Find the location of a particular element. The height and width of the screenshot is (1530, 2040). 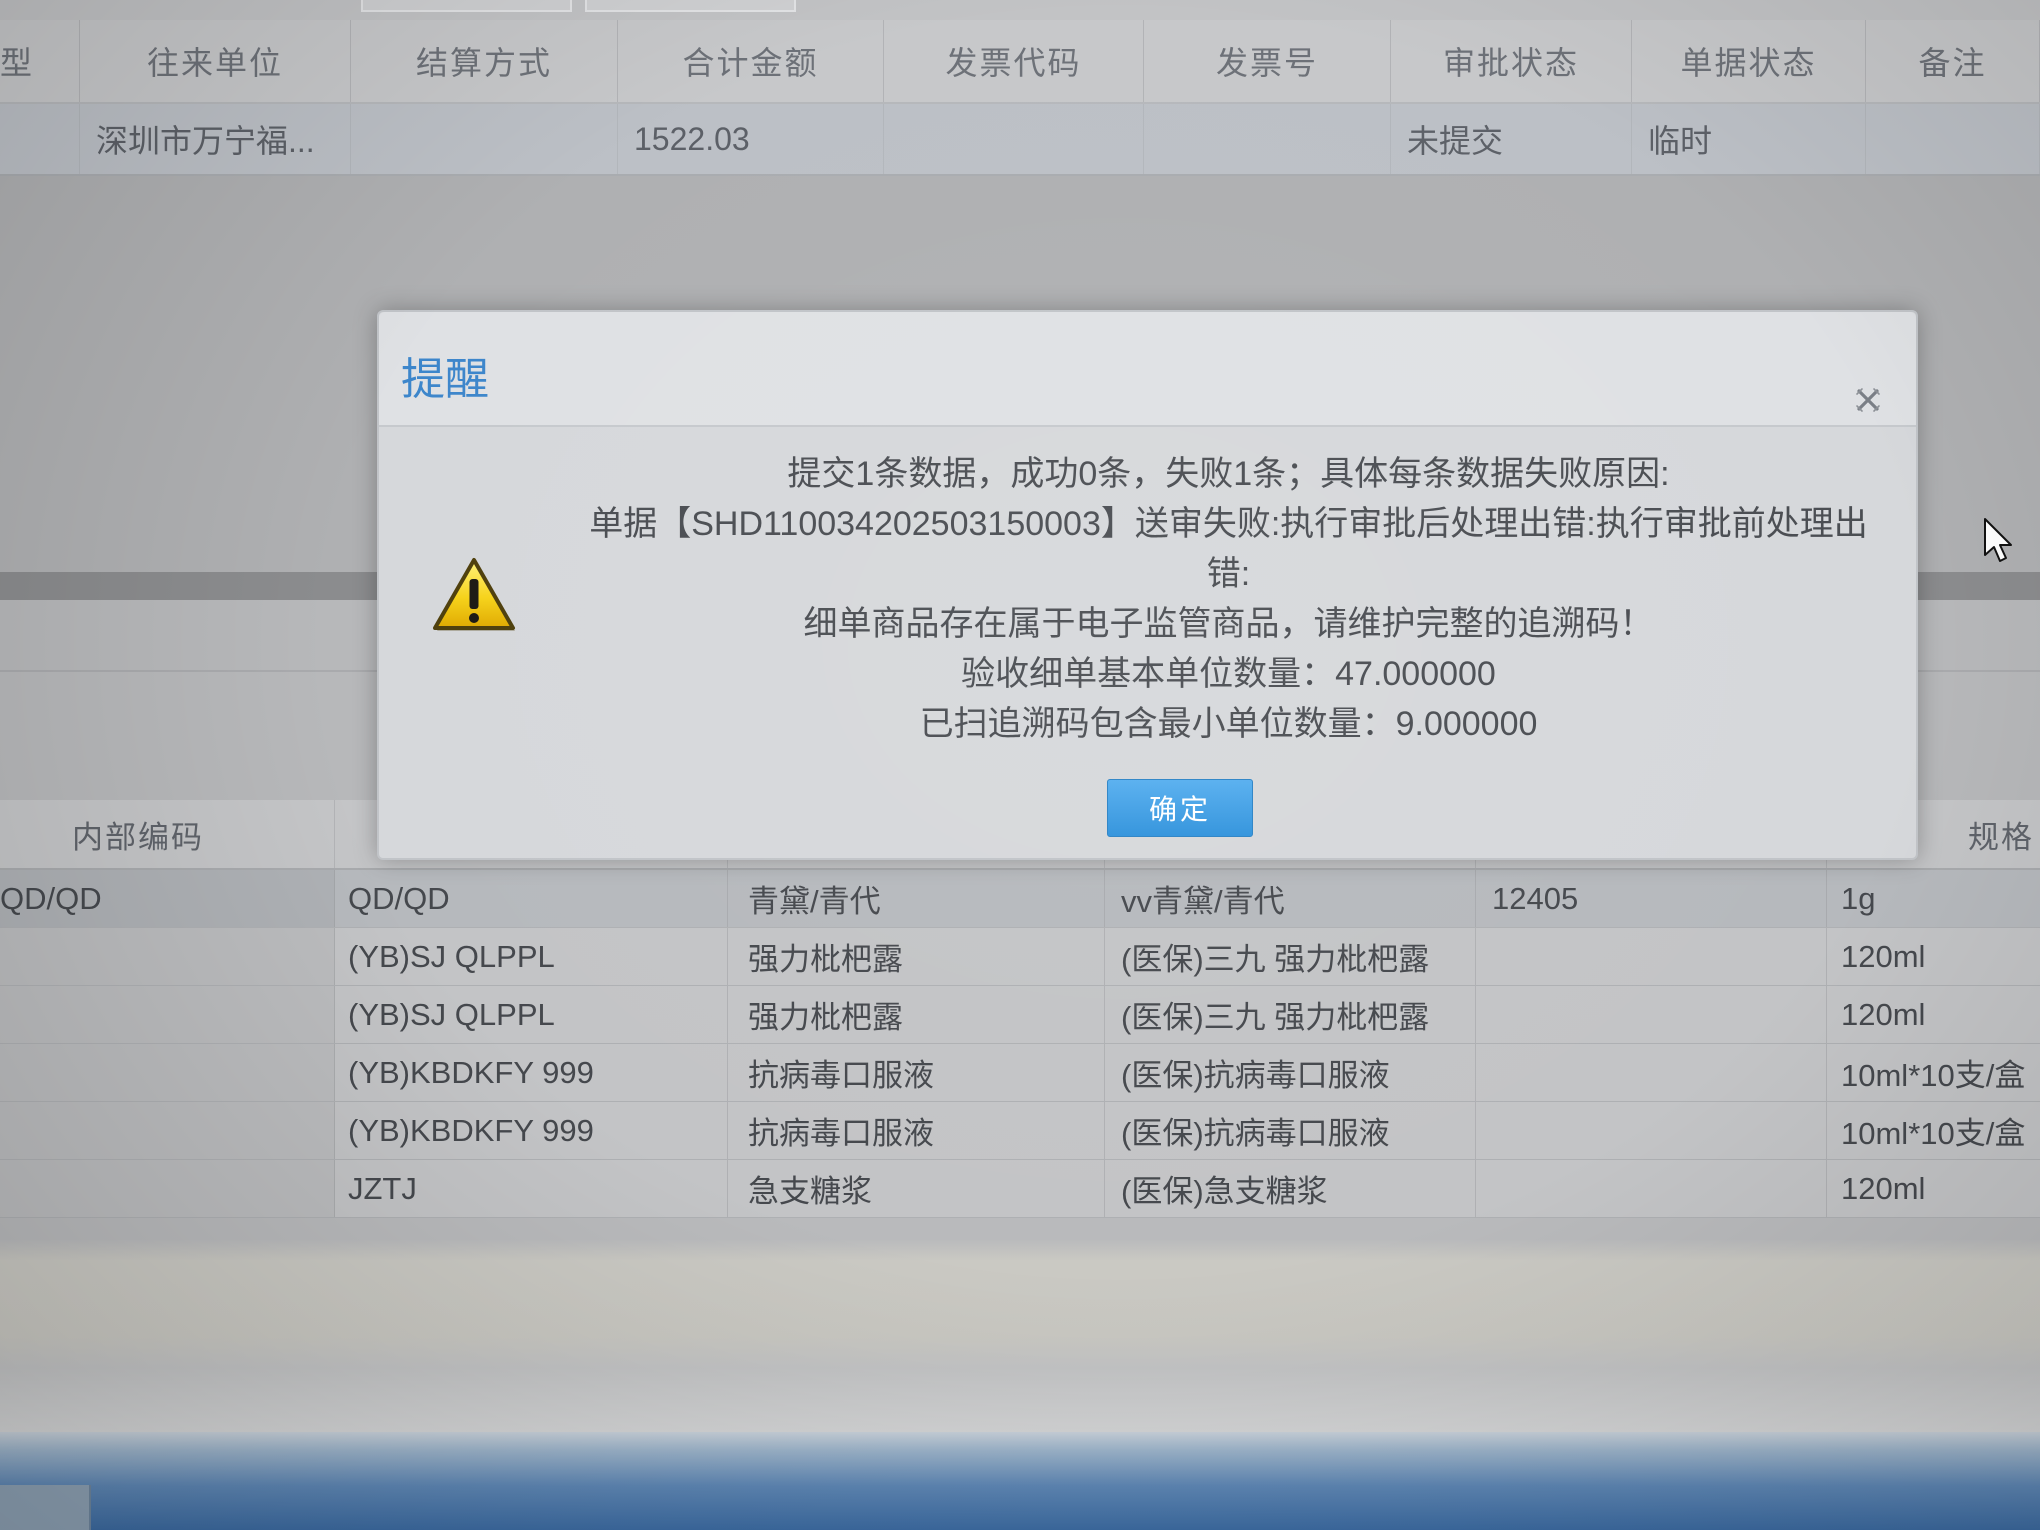

taskbar is located at coordinates (1020, 1481).